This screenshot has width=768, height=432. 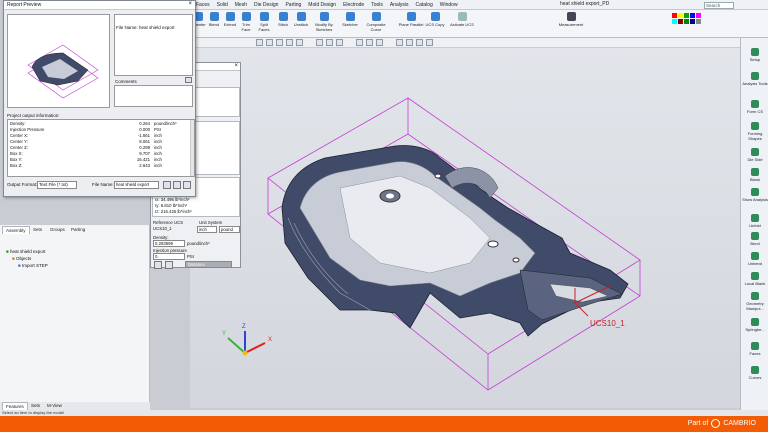 What do you see at coordinates (755, 195) in the screenshot?
I see `show-analysis-button: Show Analysis` at bounding box center [755, 195].